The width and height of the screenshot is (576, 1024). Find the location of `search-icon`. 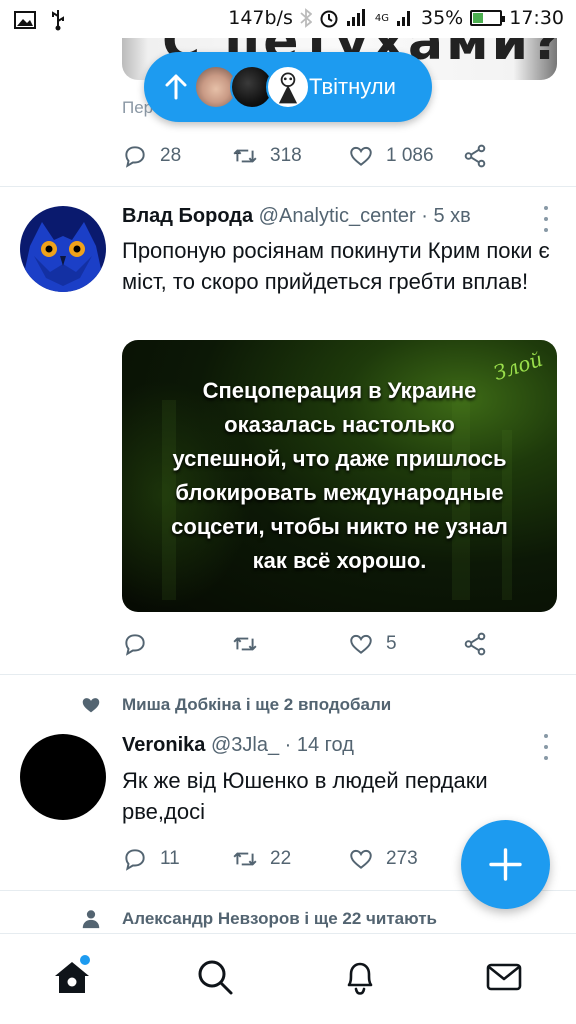

search-icon is located at coordinates (215, 977).